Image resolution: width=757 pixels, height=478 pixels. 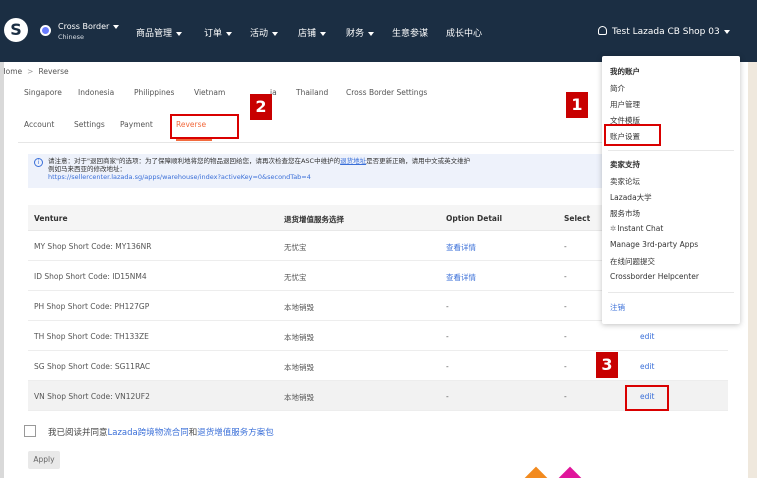 I want to click on tab-vietnam: Vietnam, so click(x=209, y=92).